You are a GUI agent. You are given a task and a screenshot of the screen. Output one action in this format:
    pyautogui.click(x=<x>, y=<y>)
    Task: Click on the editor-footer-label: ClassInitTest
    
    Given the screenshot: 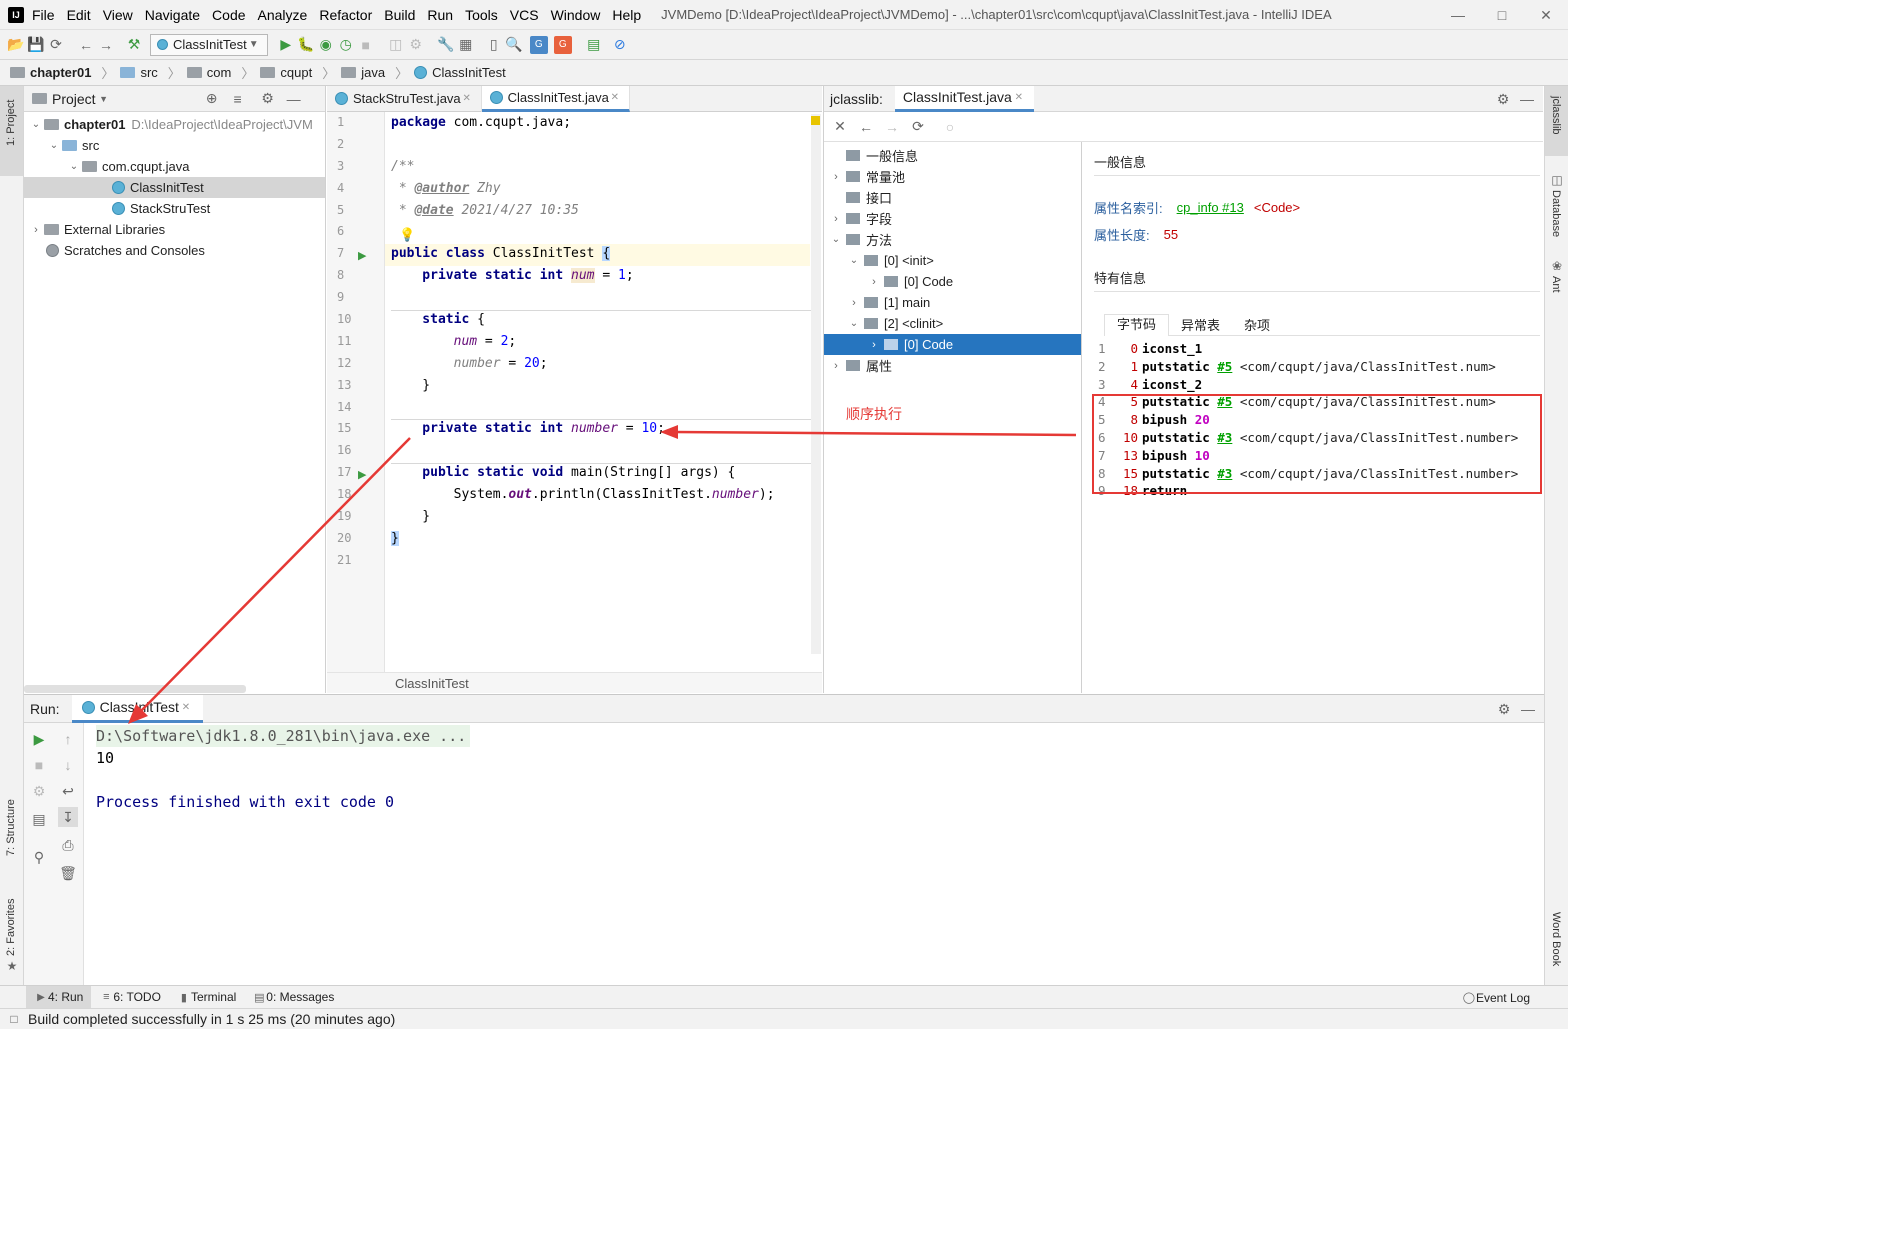 What is the action you would take?
    pyautogui.click(x=432, y=683)
    